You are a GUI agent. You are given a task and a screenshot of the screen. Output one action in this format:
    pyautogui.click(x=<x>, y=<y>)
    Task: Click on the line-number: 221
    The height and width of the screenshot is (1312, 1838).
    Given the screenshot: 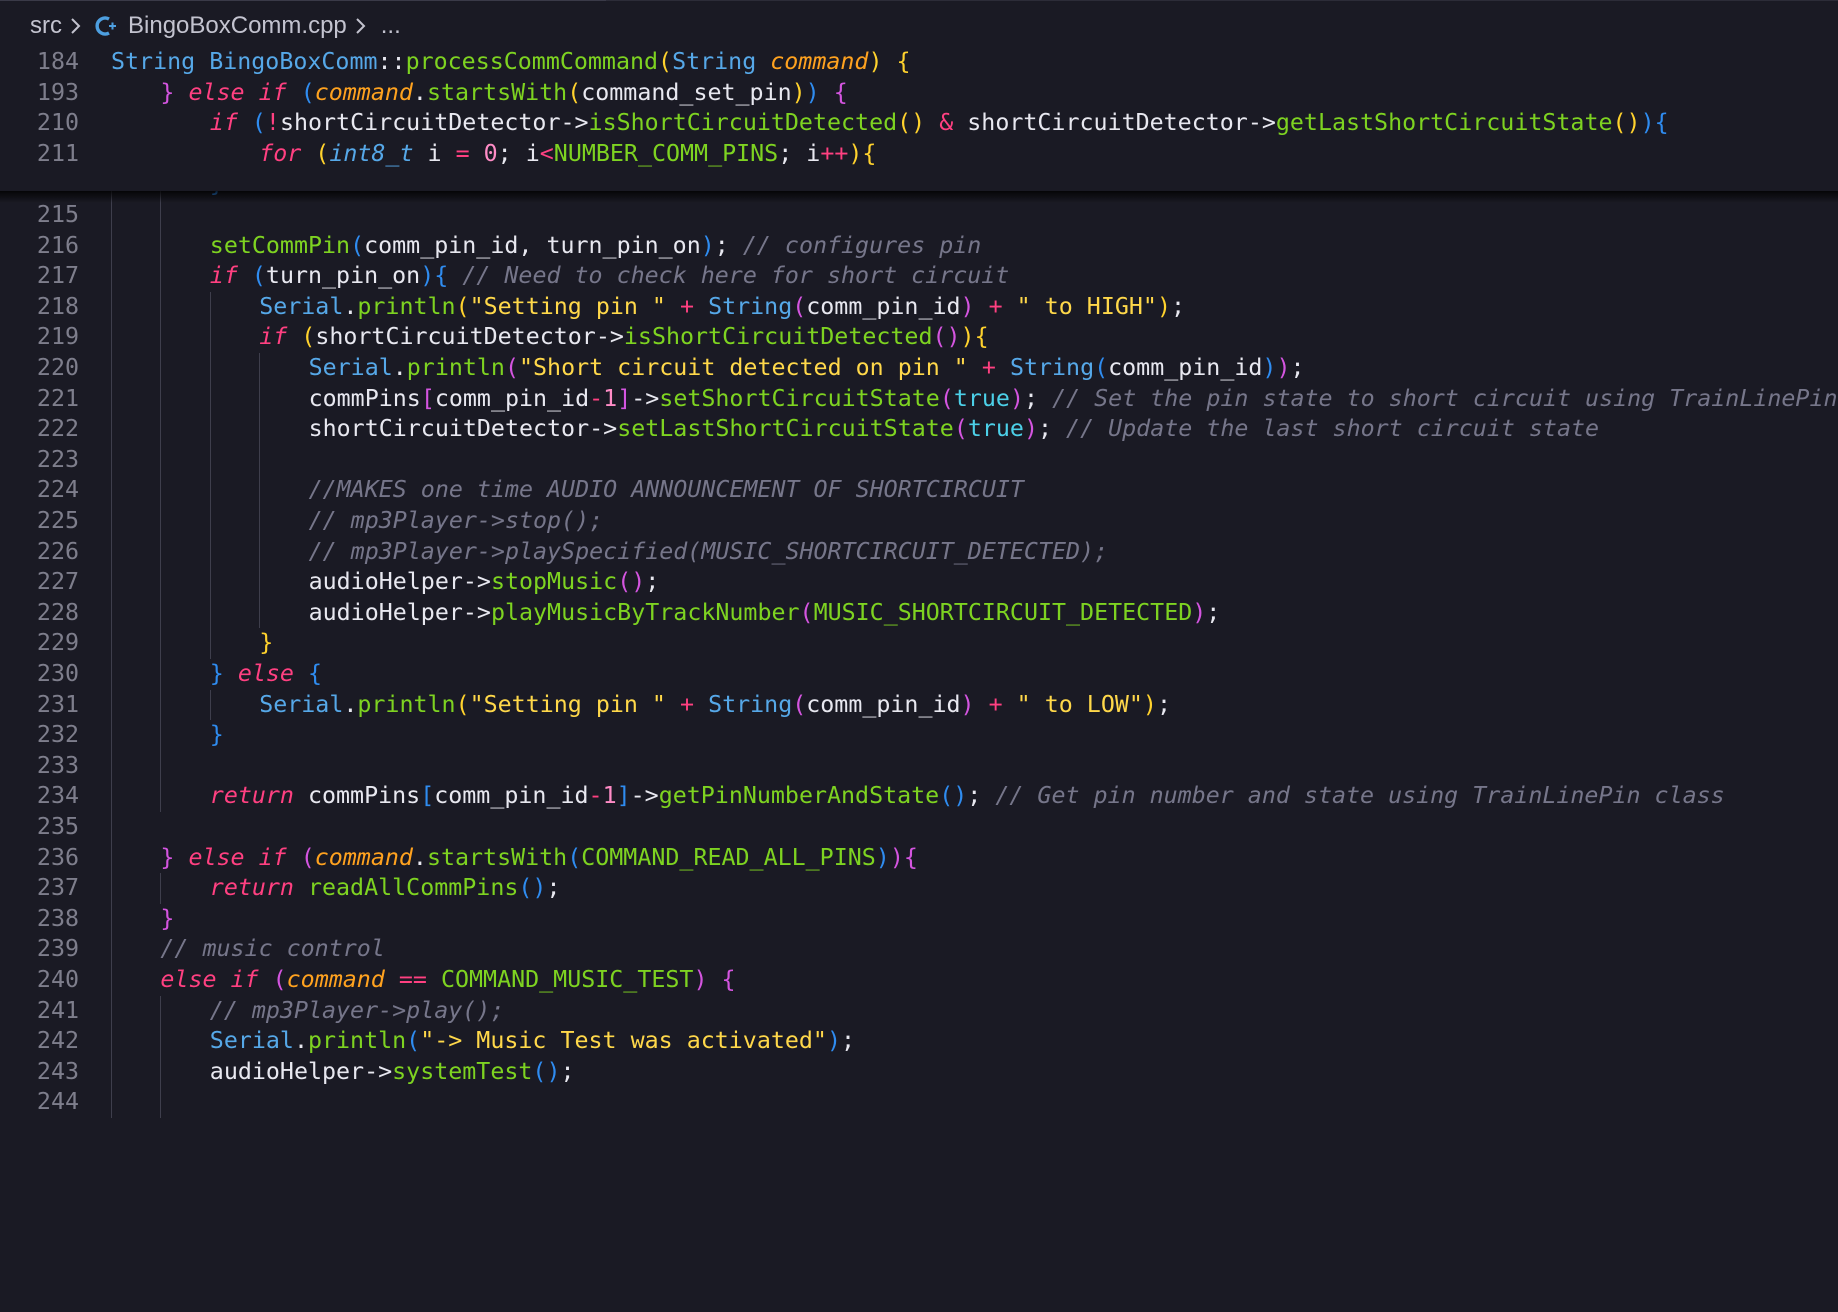 What is the action you would take?
    pyautogui.click(x=39, y=399)
    